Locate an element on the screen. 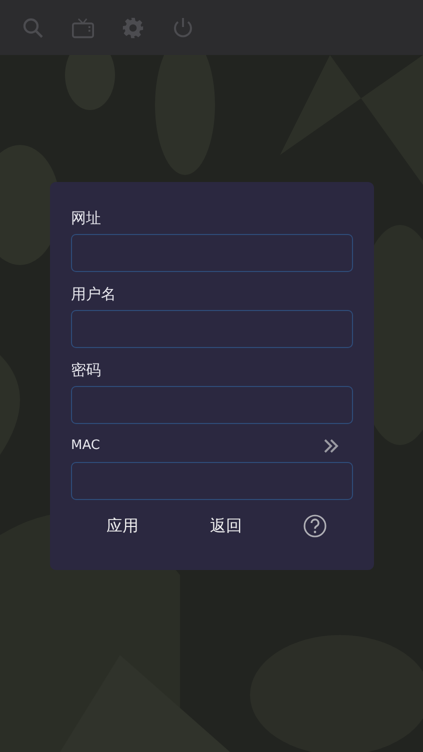 Image resolution: width=423 pixels, height=752 pixels. help-icon is located at coordinates (315, 526).